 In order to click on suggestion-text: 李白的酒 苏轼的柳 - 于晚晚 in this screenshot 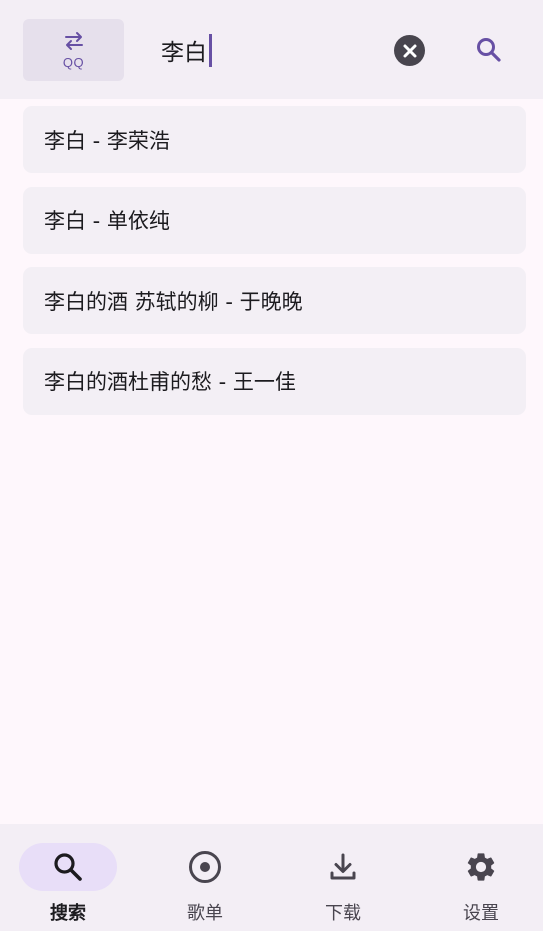, I will do `click(173, 301)`.